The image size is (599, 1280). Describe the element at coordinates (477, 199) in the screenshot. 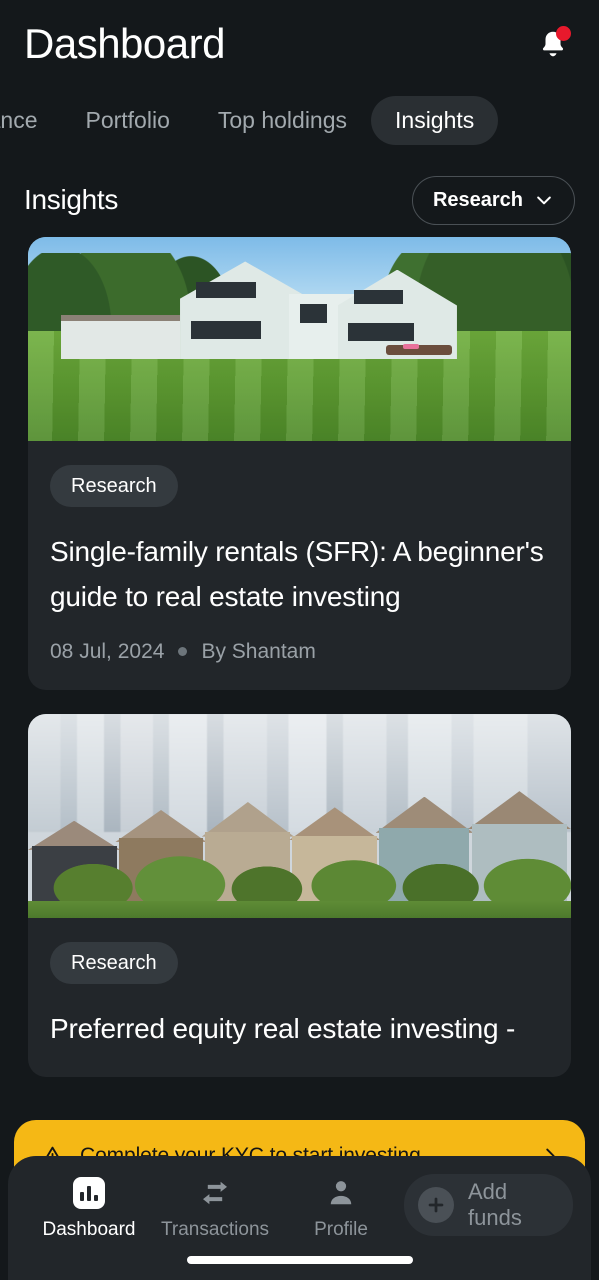

I see `category-filter-label: Research` at that location.